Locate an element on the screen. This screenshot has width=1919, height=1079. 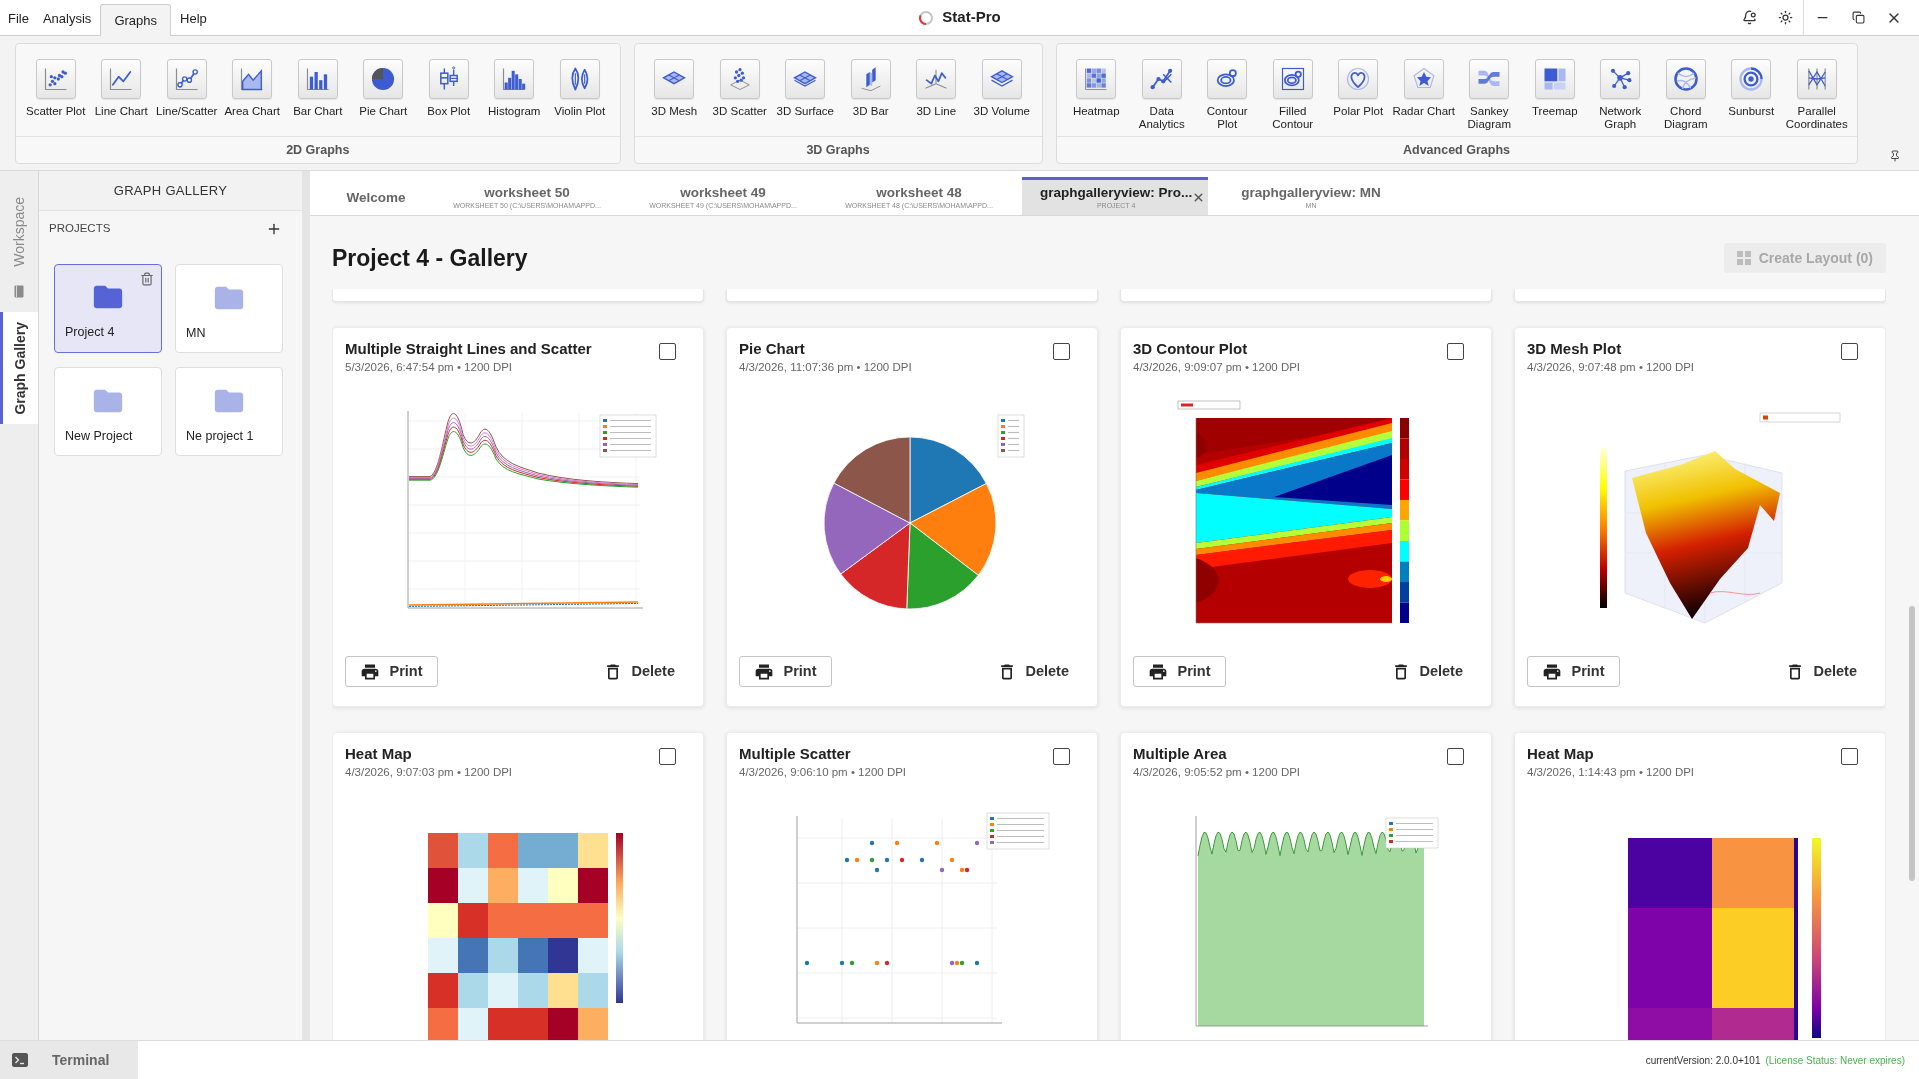
project-tile: MN is located at coordinates (229, 308).